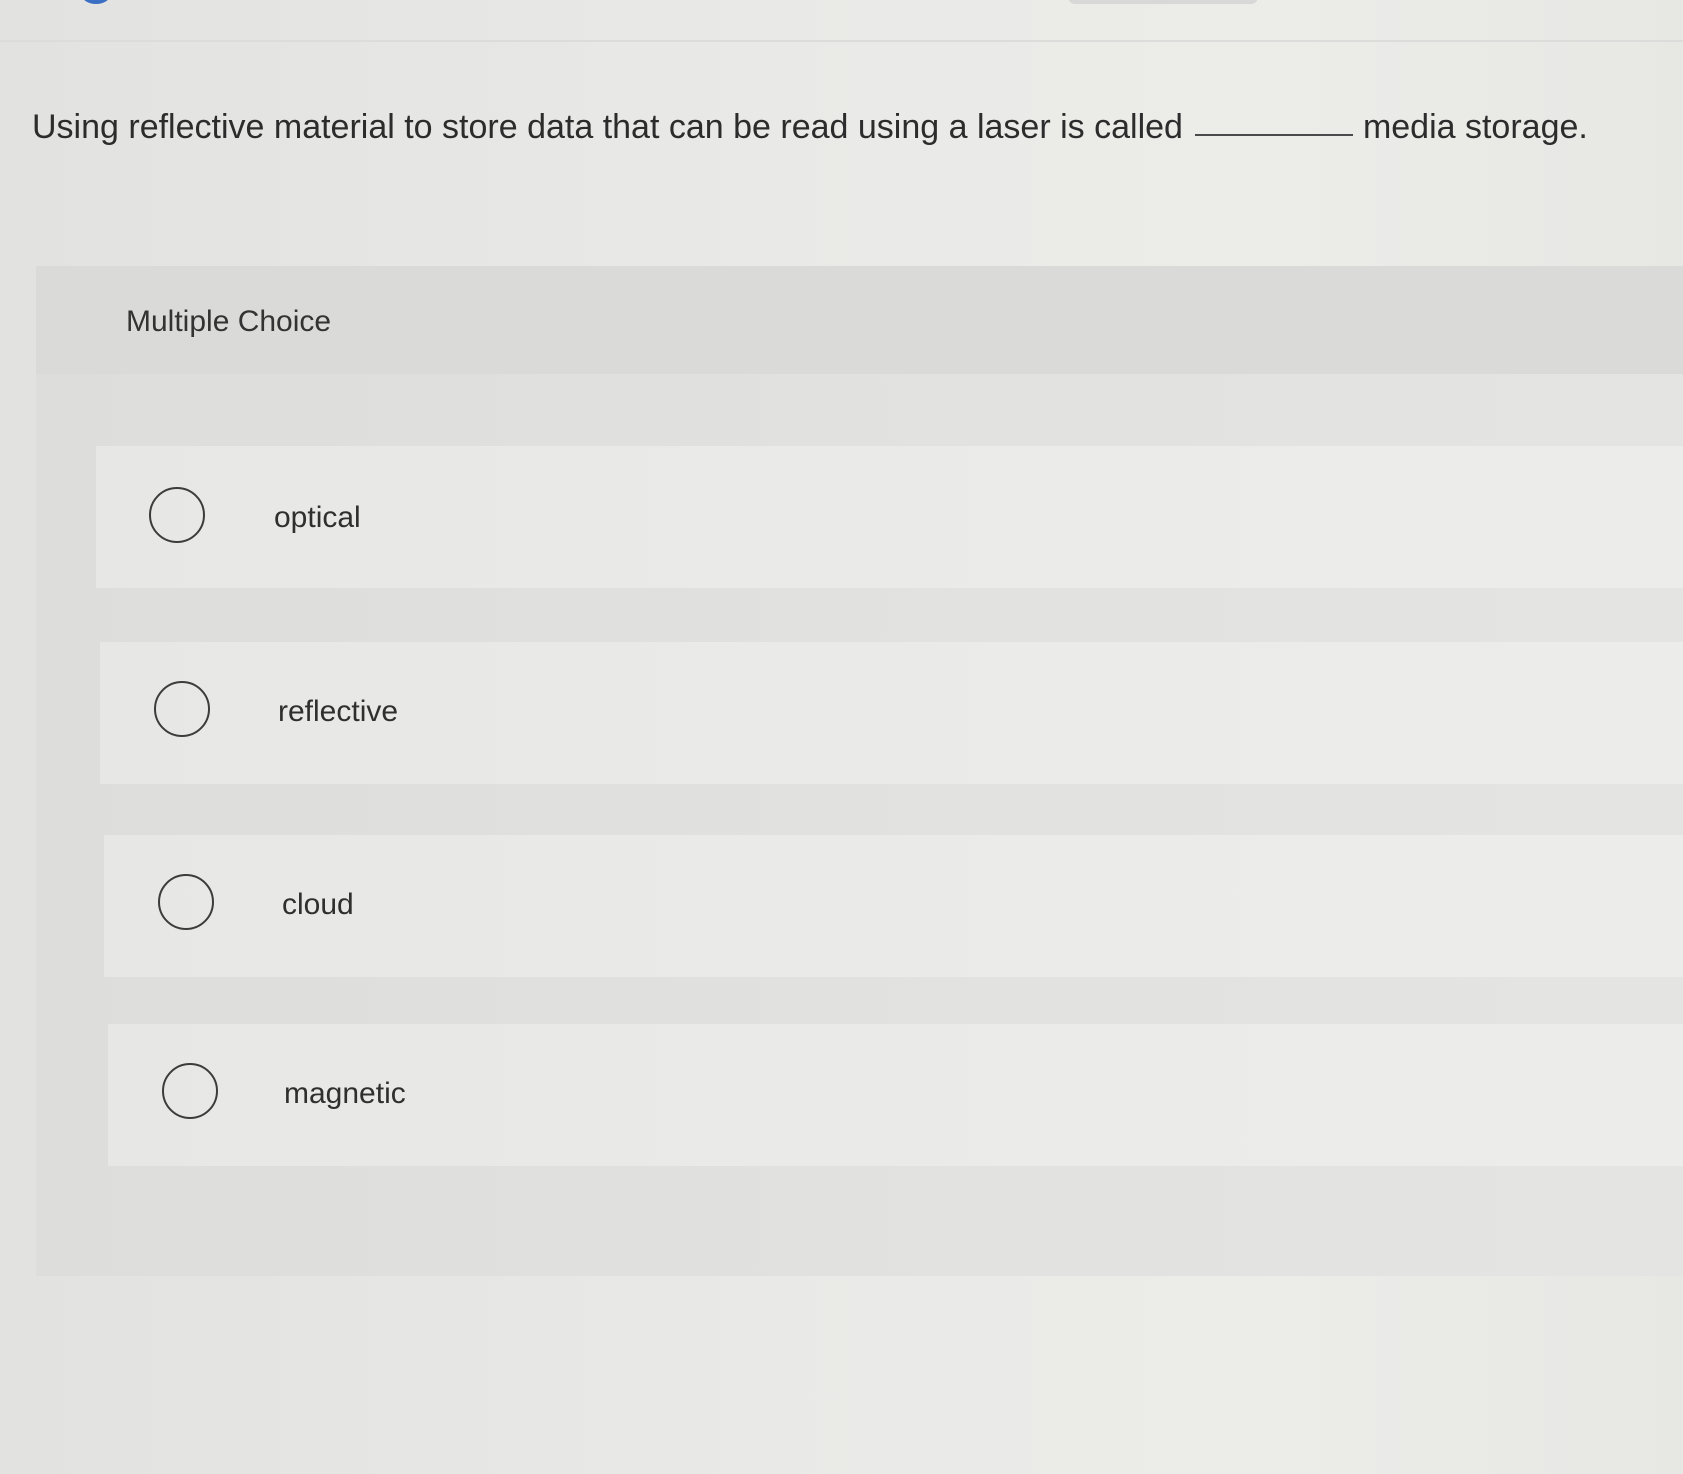  What do you see at coordinates (889, 517) in the screenshot?
I see `answer-option-optical: optical` at bounding box center [889, 517].